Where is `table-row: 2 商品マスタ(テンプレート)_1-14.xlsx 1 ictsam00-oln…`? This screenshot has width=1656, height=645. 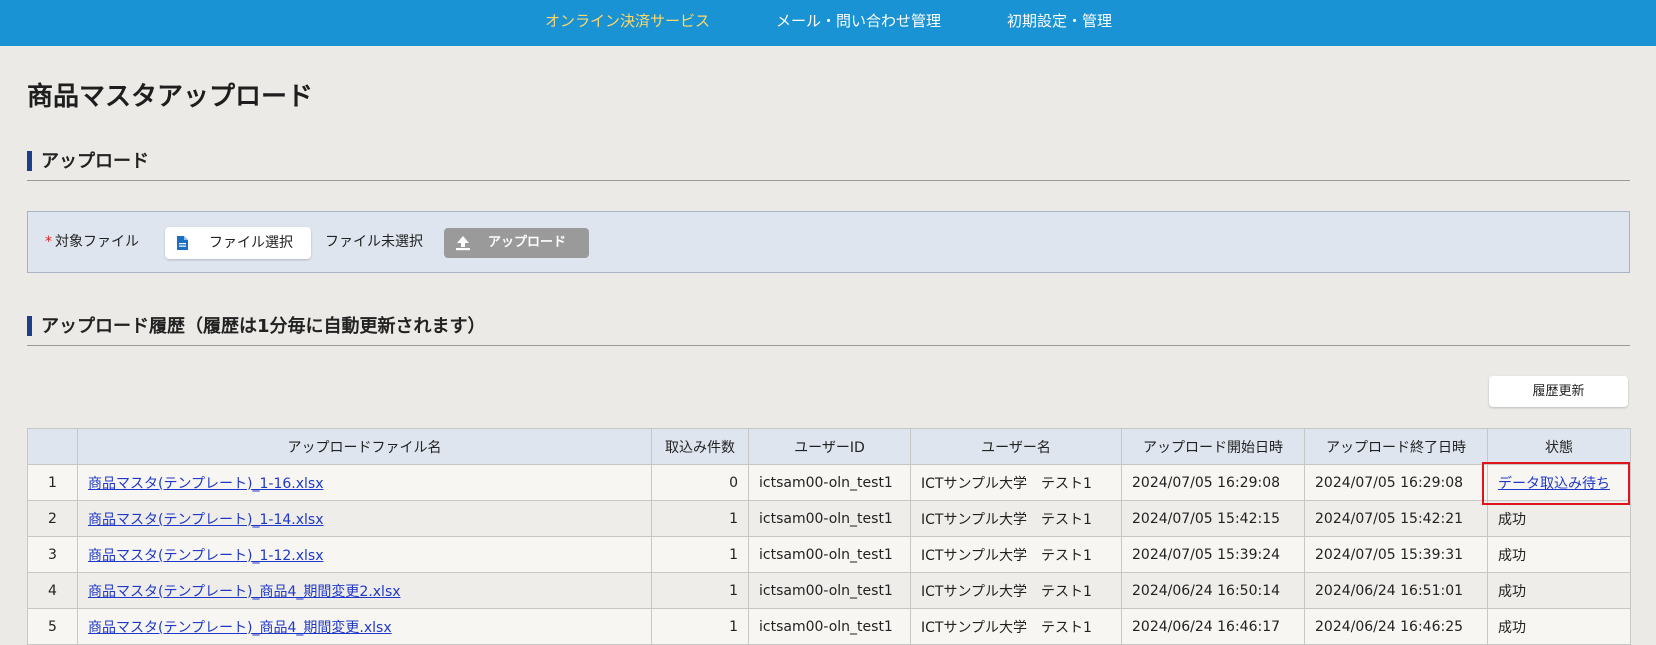
table-row: 2 商品マスタ(テンプレート)_1-14.xlsx 1 ictsam00-oln… is located at coordinates (829, 518).